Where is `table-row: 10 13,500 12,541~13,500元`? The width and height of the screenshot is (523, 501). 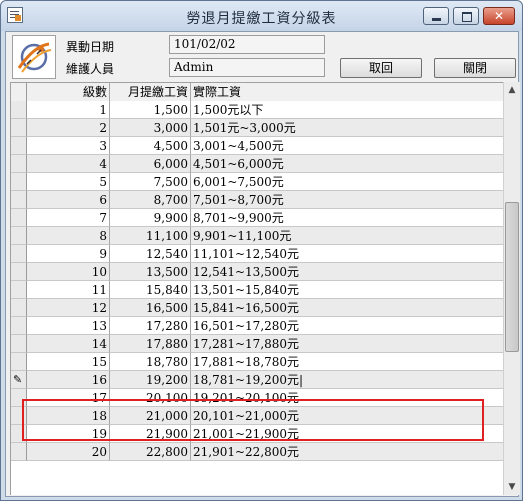
table-row: 10 13,500 12,541~13,500元 is located at coordinates (257, 272).